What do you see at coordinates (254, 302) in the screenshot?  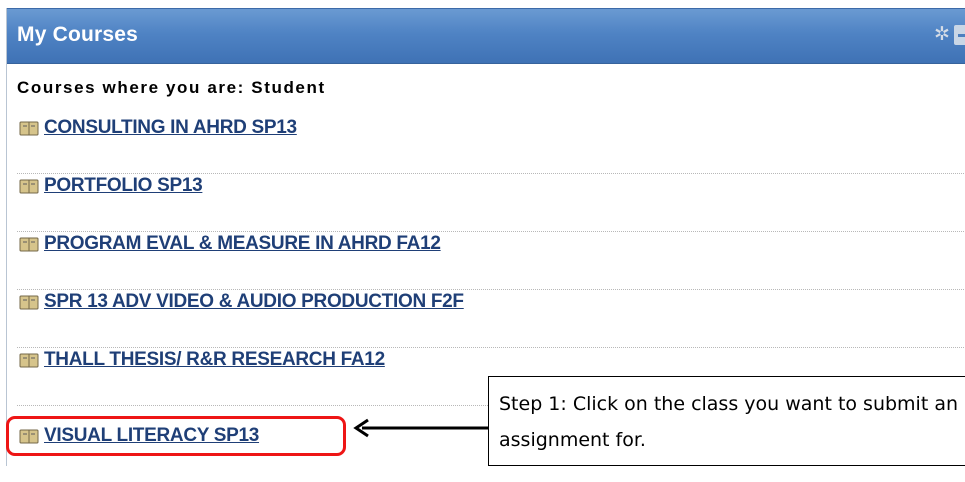 I see `course-link: SPR 13 ADV VIDEO & AUDIO PRODUCTION F2F` at bounding box center [254, 302].